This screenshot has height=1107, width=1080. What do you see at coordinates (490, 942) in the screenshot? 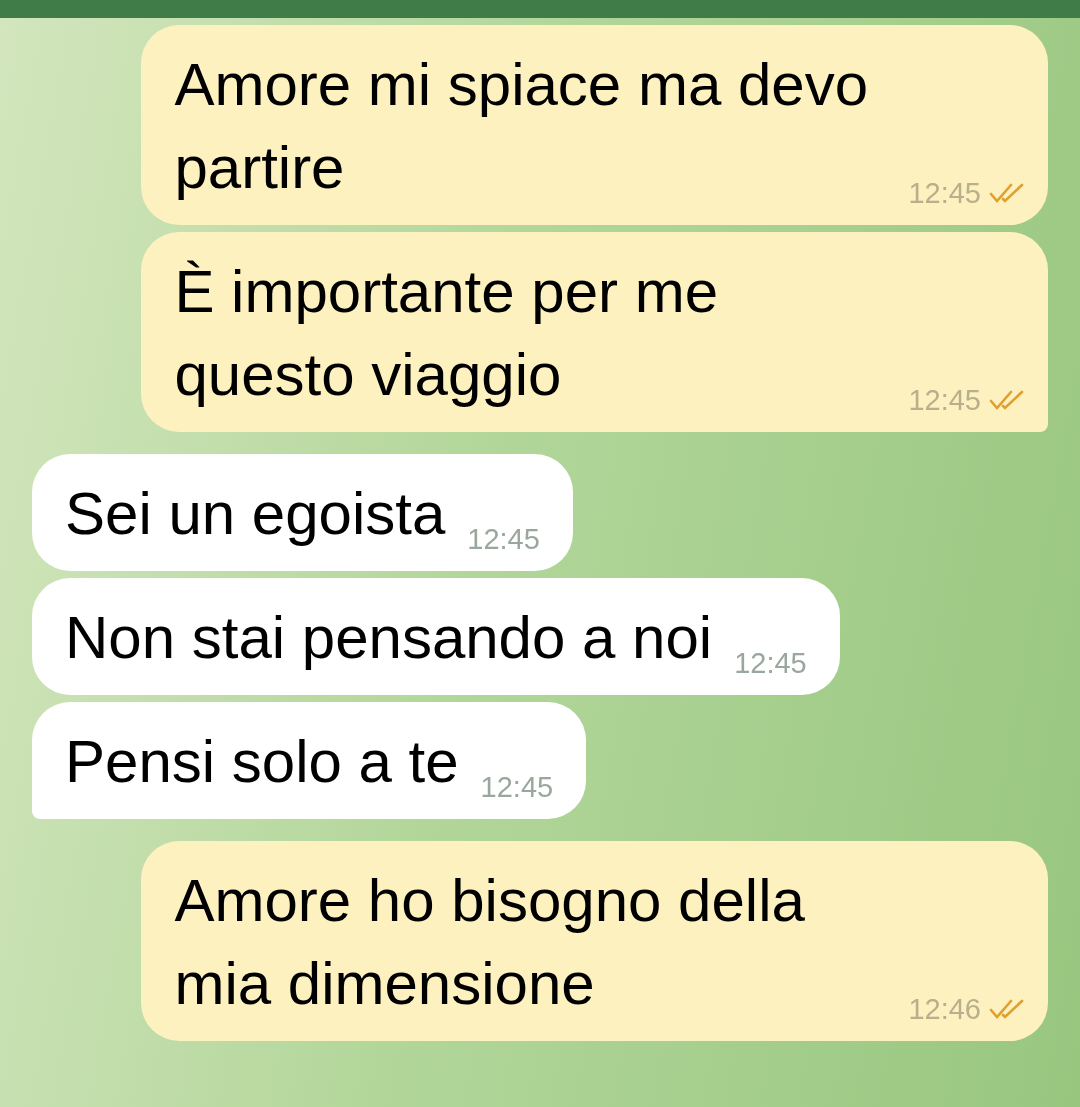
I see `message-text: Amore ho bisogno della mia dimensione` at bounding box center [490, 942].